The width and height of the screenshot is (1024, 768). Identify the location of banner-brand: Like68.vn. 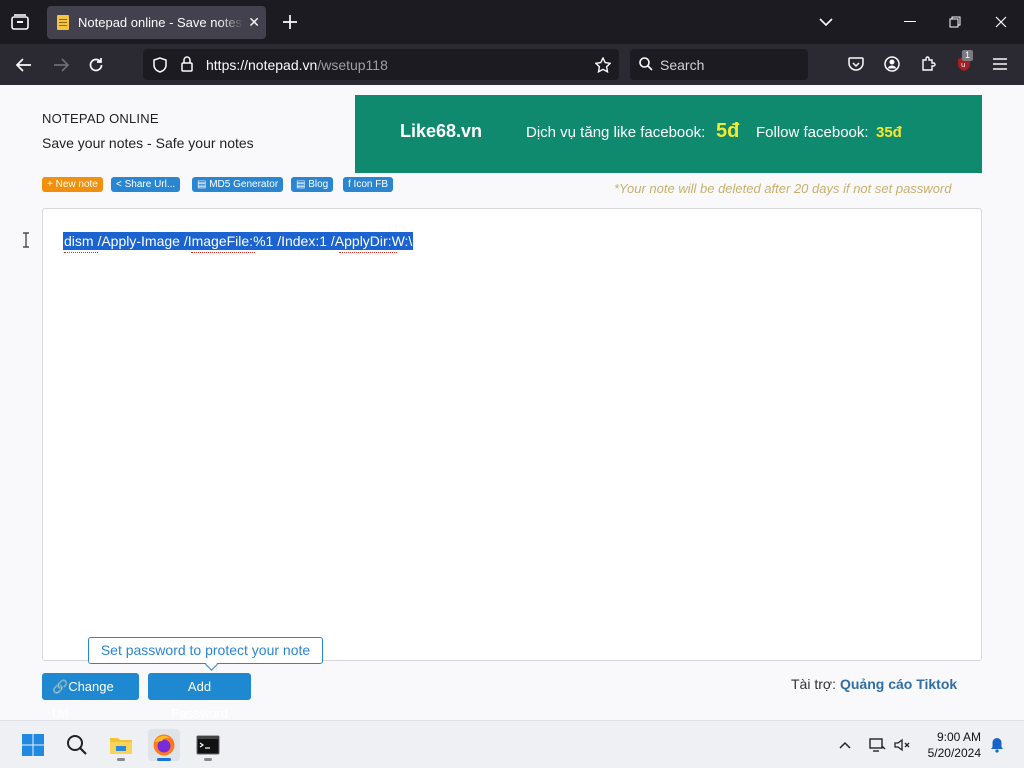
(441, 131).